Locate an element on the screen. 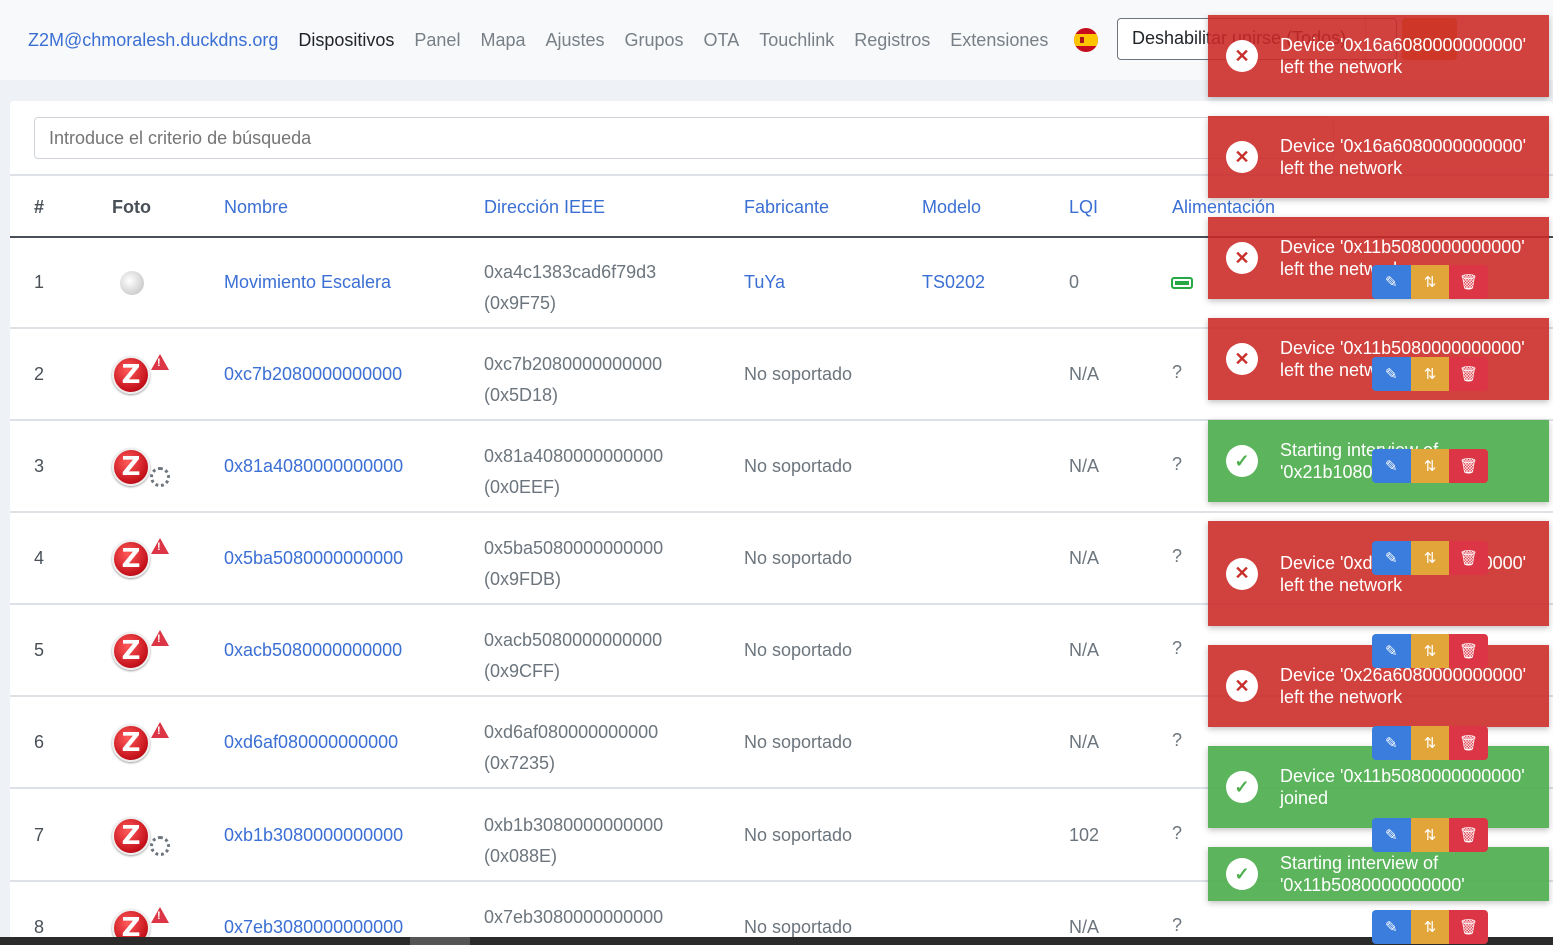 The image size is (1553, 945). model-link: TS0202 is located at coordinates (953, 282).